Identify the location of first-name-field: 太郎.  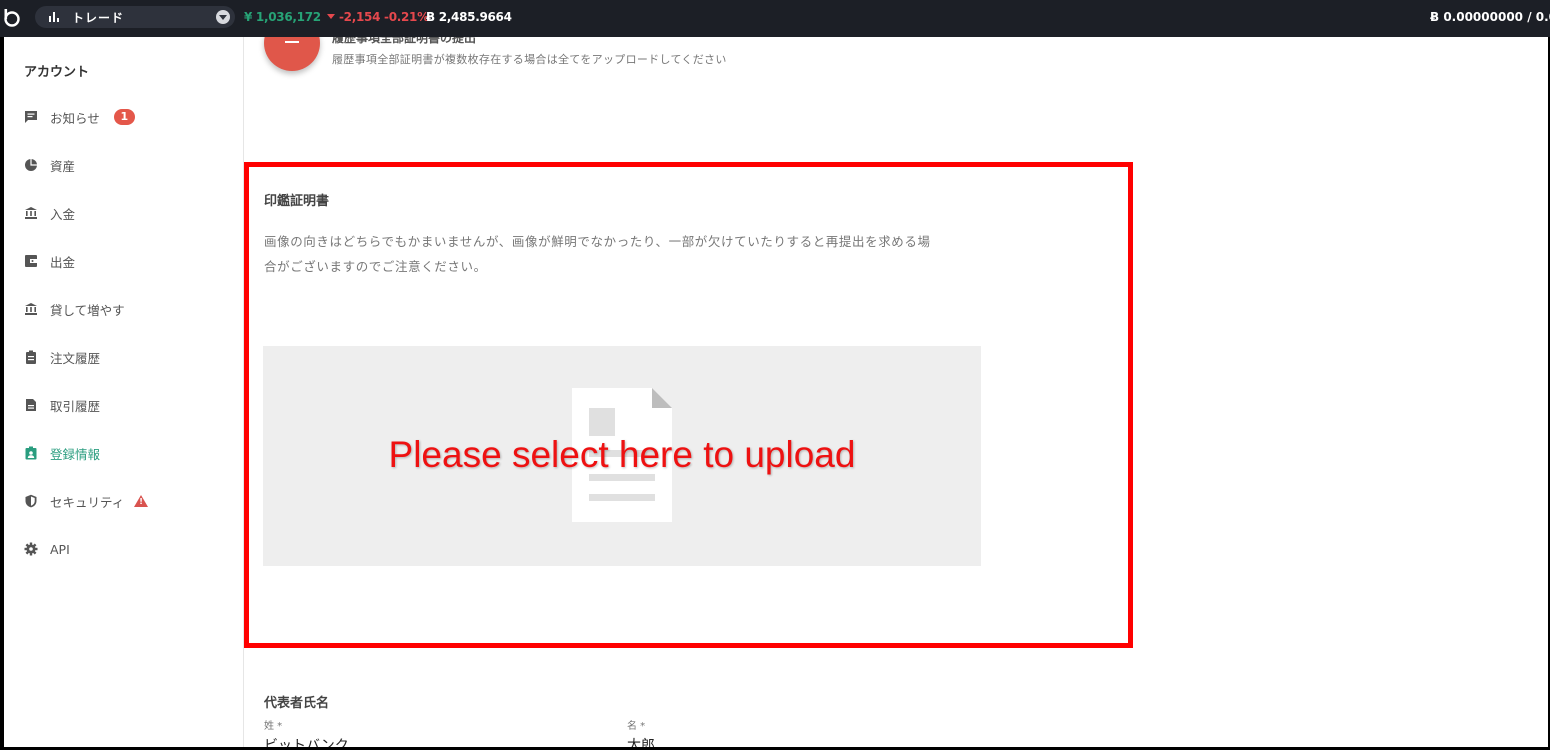
(641, 741).